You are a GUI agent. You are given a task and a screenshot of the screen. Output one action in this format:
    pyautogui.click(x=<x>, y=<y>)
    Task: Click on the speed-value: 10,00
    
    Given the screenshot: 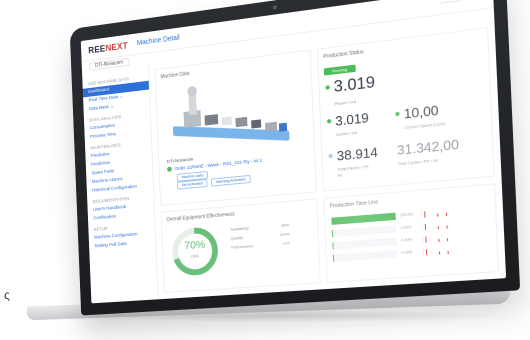 What is the action you would take?
    pyautogui.click(x=421, y=112)
    